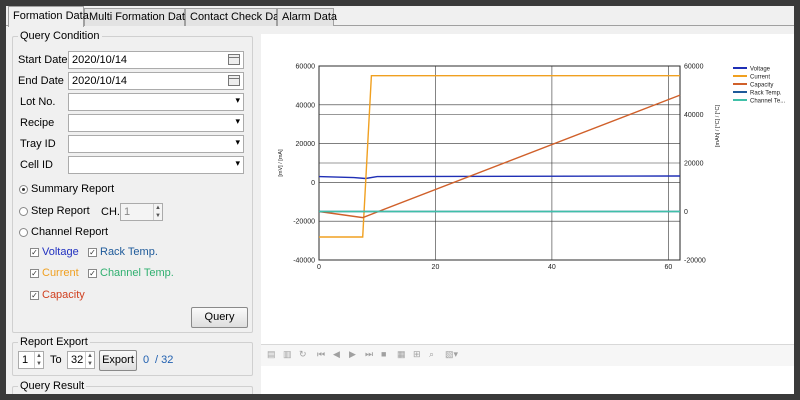  What do you see at coordinates (41, 81) in the screenshot?
I see `end-date-label: End Date` at bounding box center [41, 81].